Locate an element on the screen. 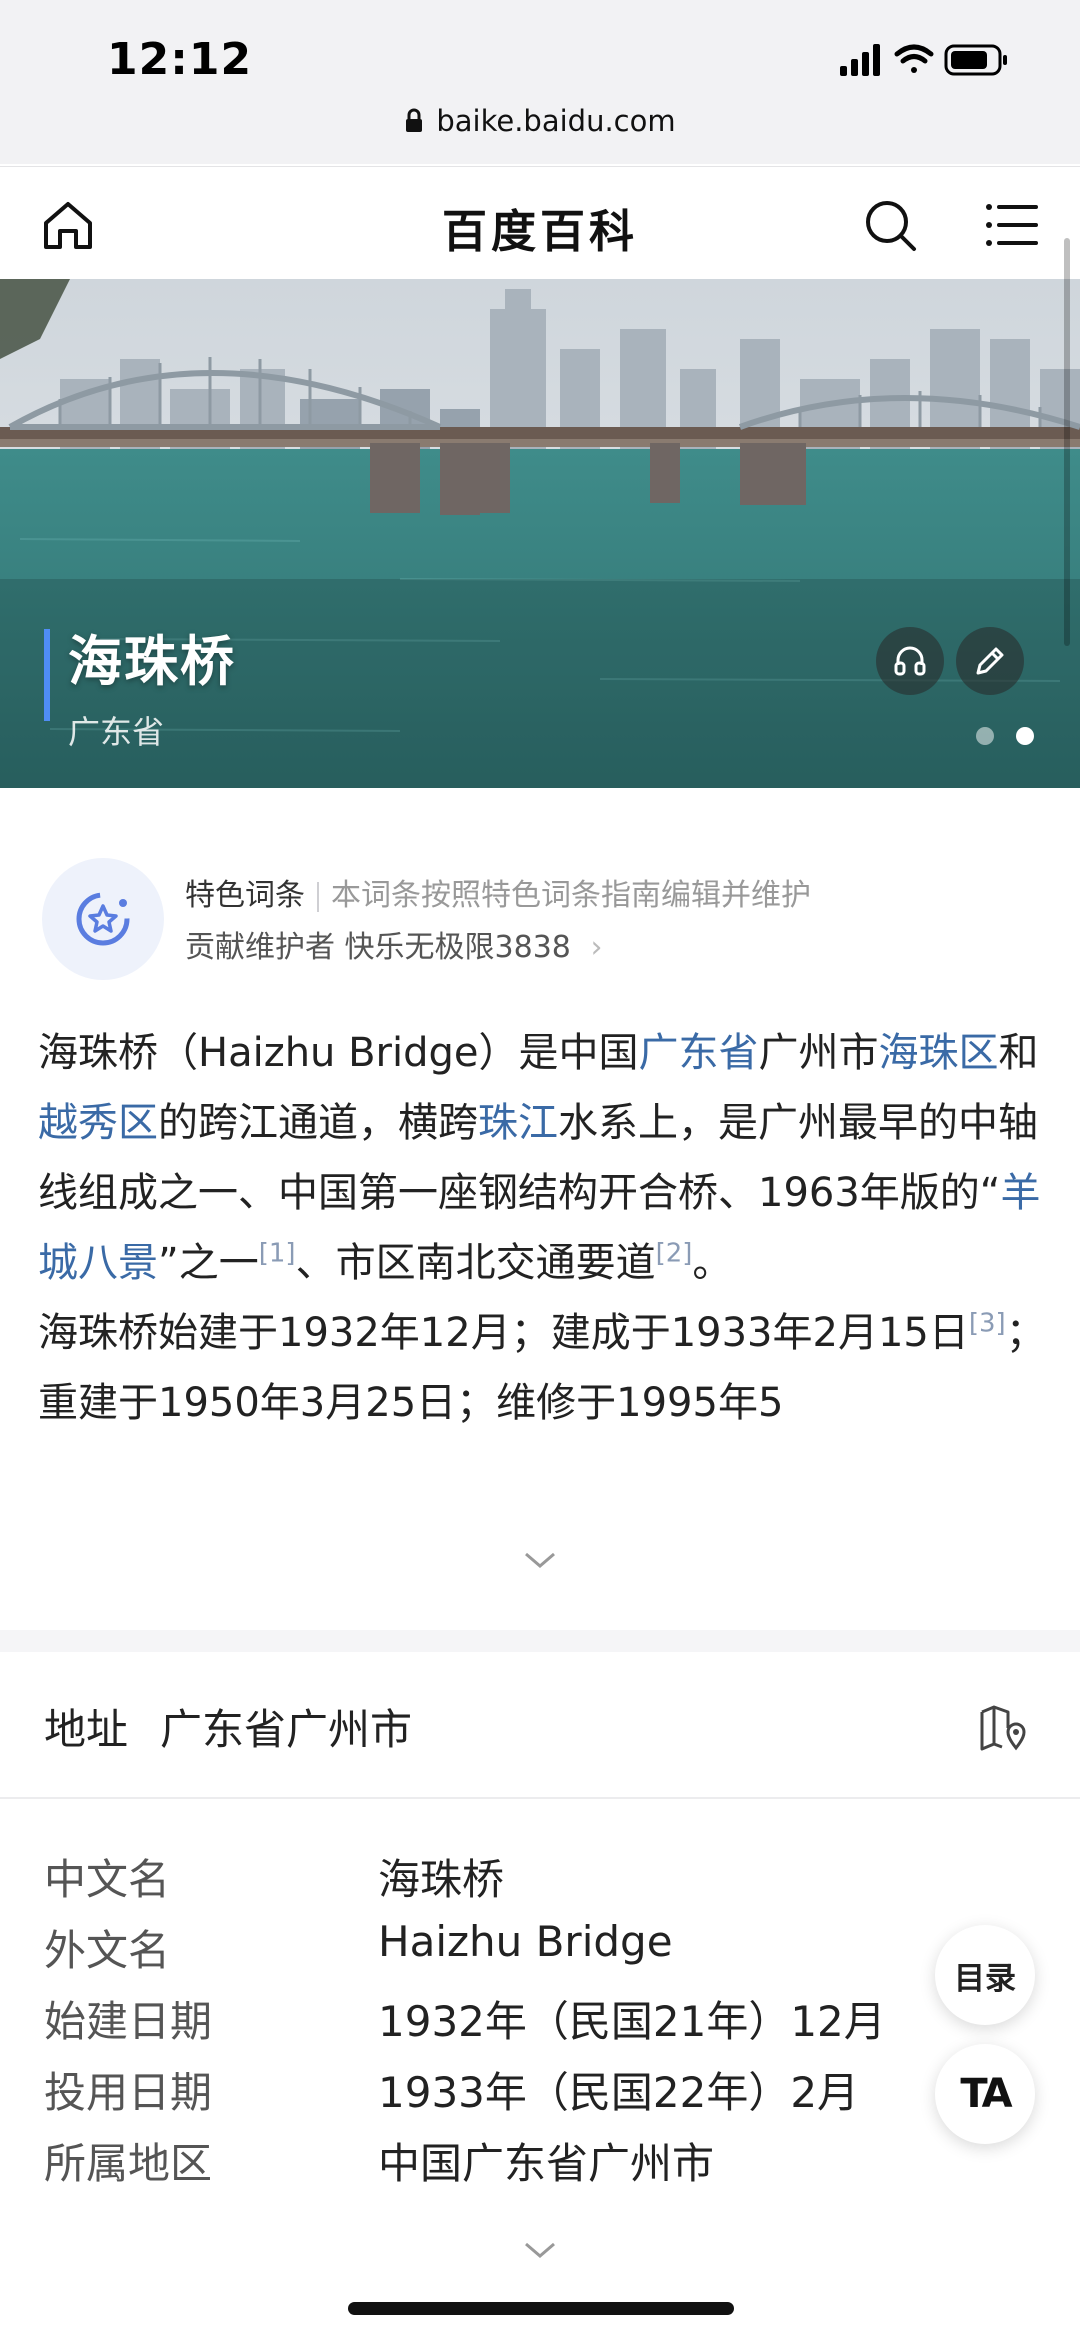 This screenshot has height=2337, width=1080. info-row: 投用日期 1933年（民国22年）2月 is located at coordinates (540, 2088).